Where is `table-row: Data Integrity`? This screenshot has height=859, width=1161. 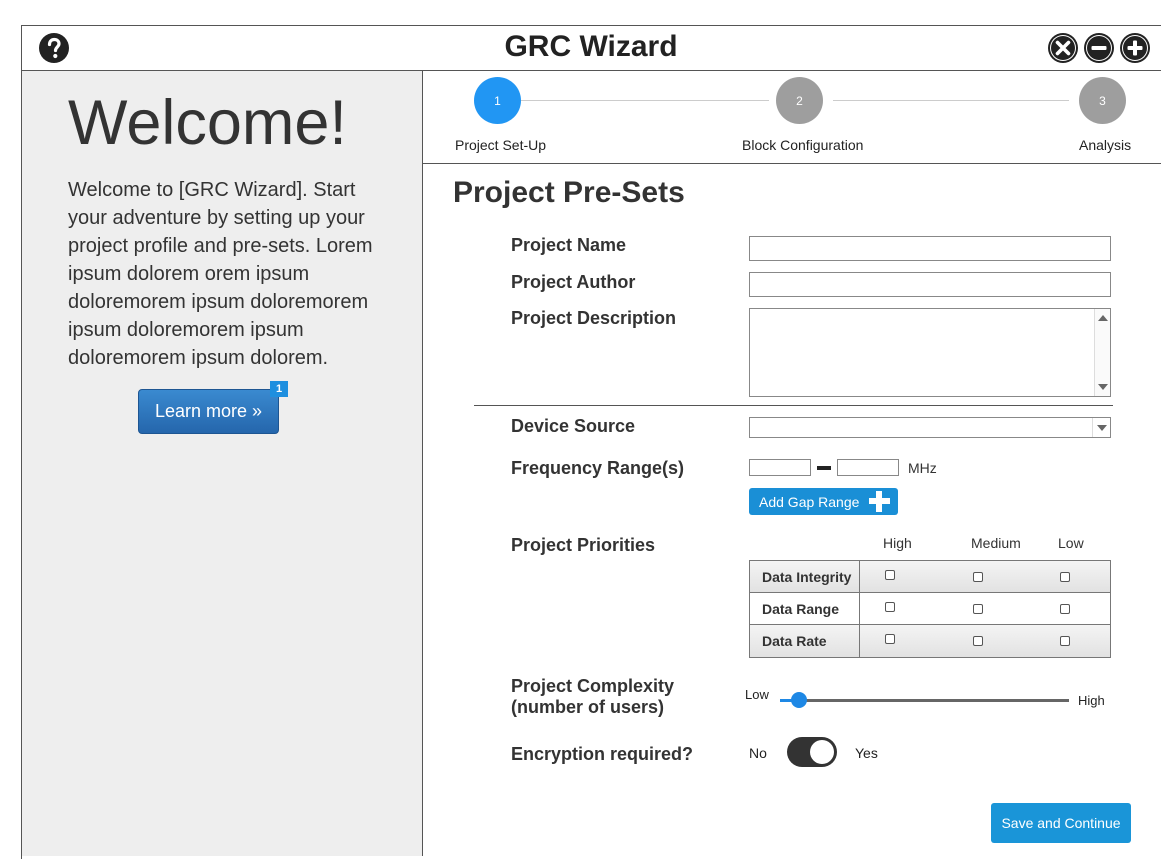
table-row: Data Integrity is located at coordinates (930, 577).